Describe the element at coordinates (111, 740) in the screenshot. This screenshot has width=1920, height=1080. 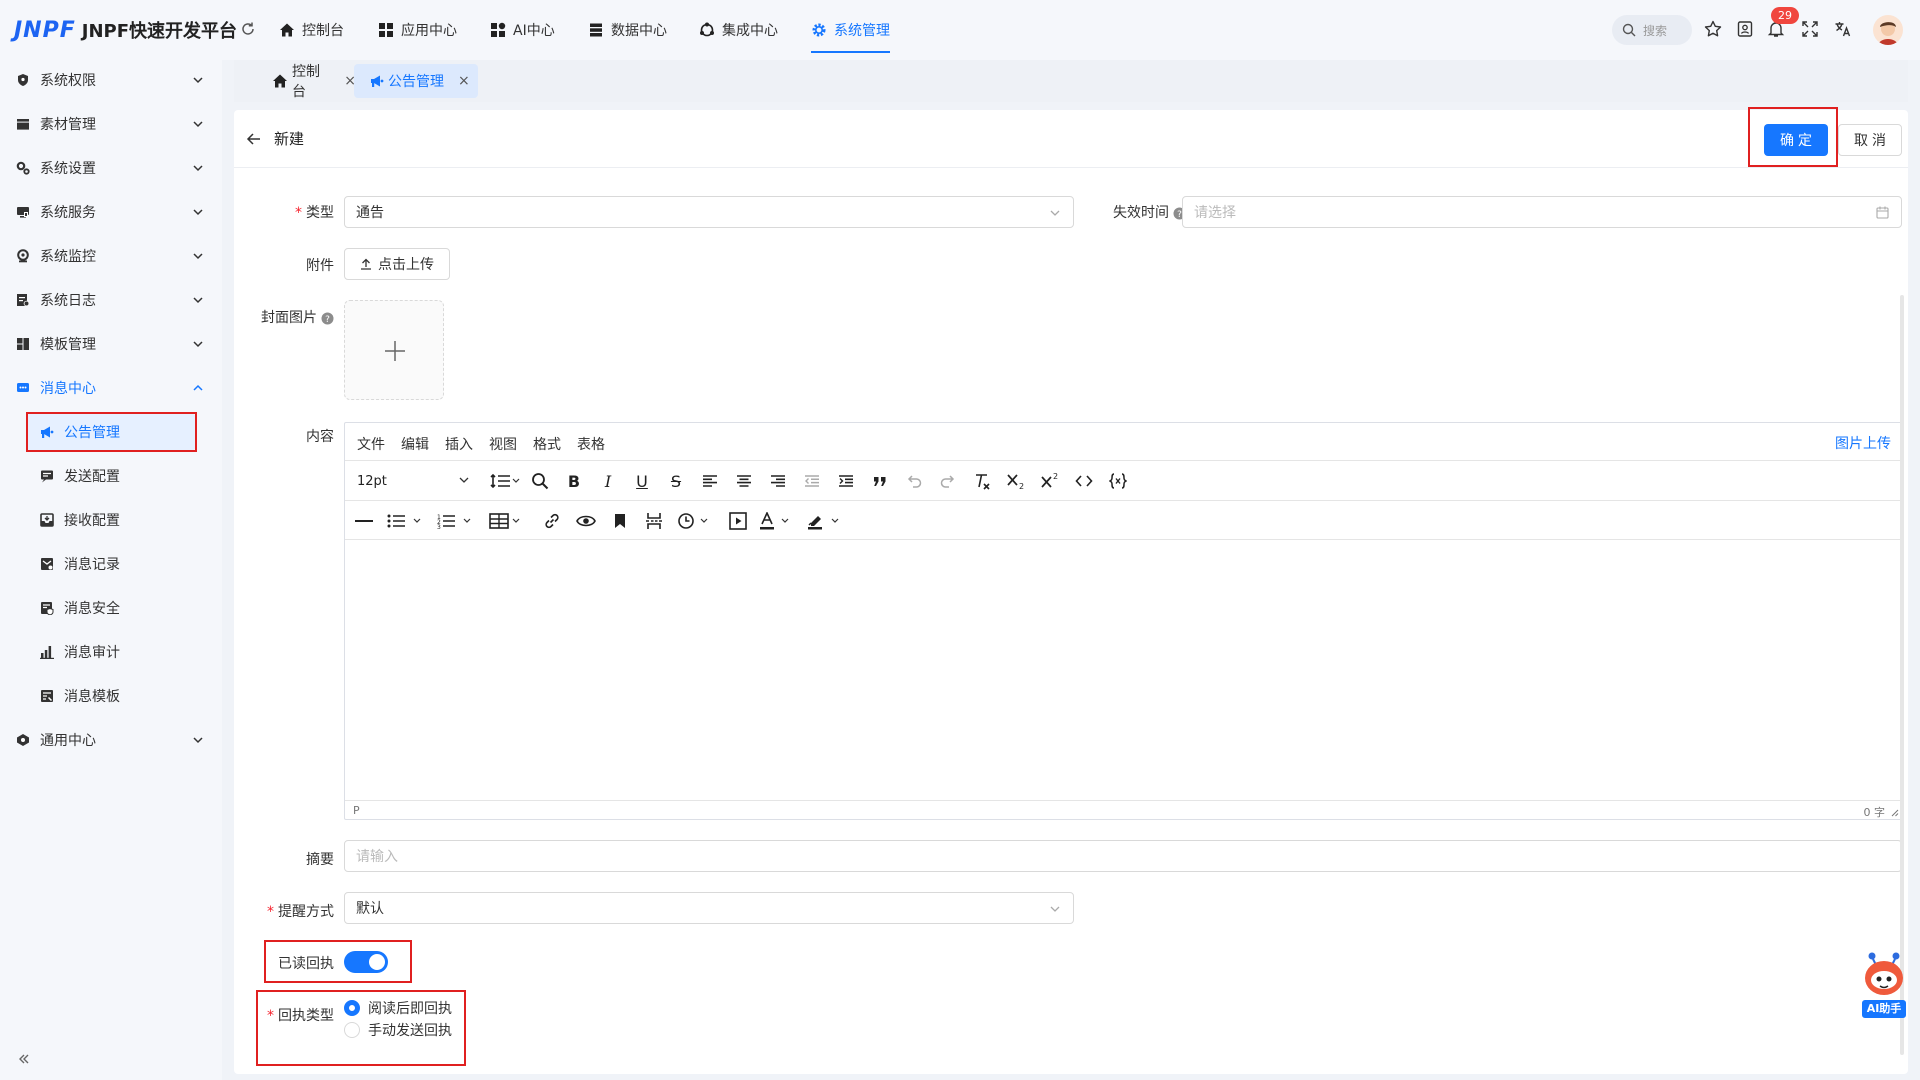
I see `sidebar-item-general-center: 通用中心` at that location.